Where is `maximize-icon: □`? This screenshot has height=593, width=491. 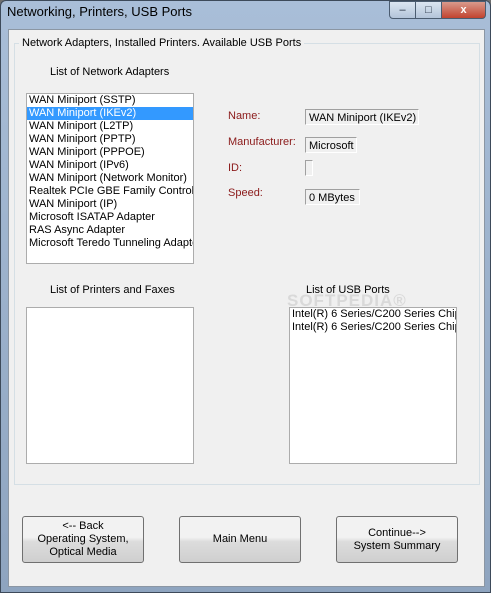 maximize-icon: □ is located at coordinates (428, 10).